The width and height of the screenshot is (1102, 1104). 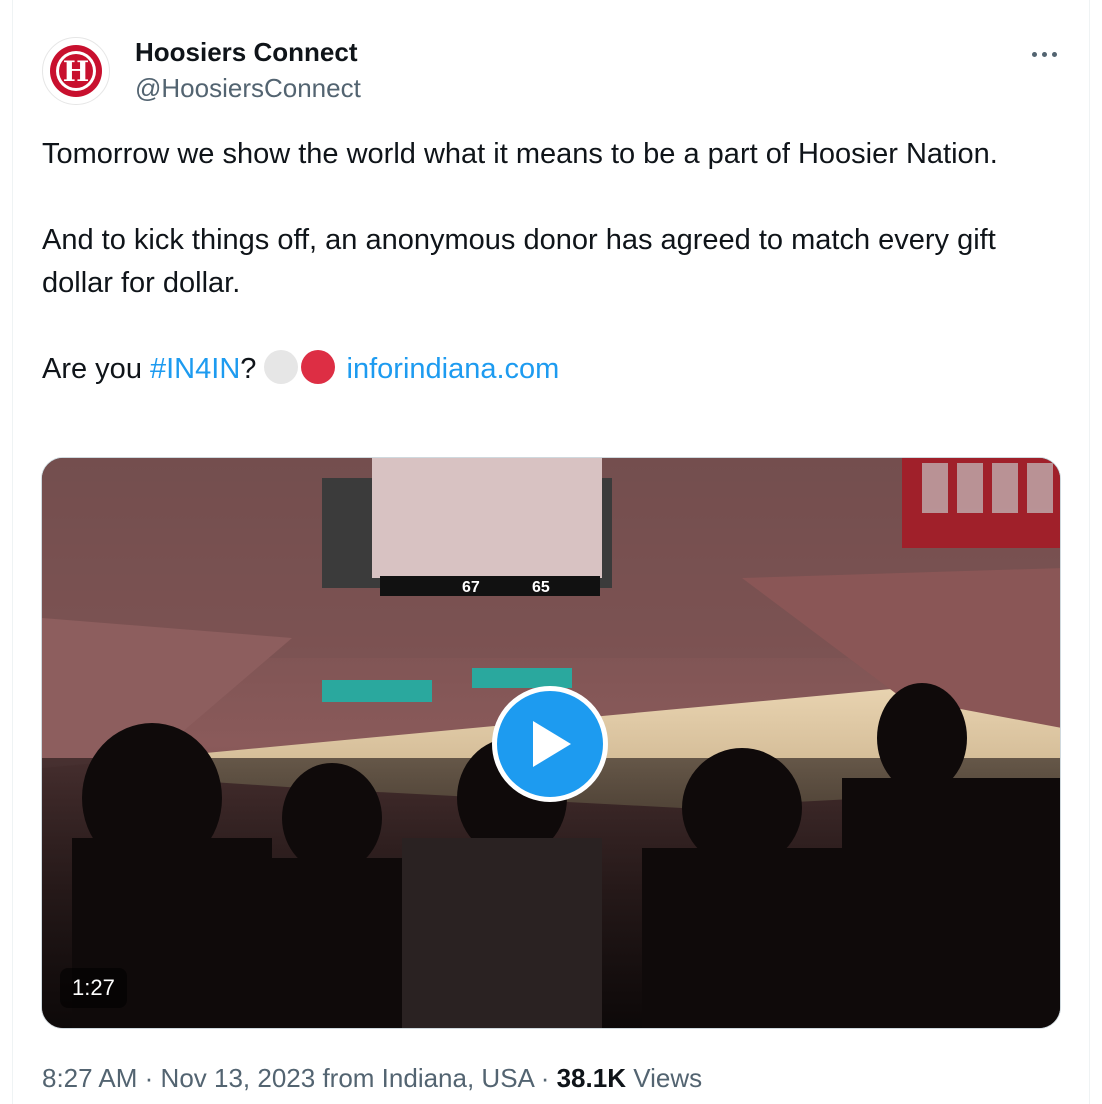 I want to click on svg-text: 65, so click(x=541, y=587).